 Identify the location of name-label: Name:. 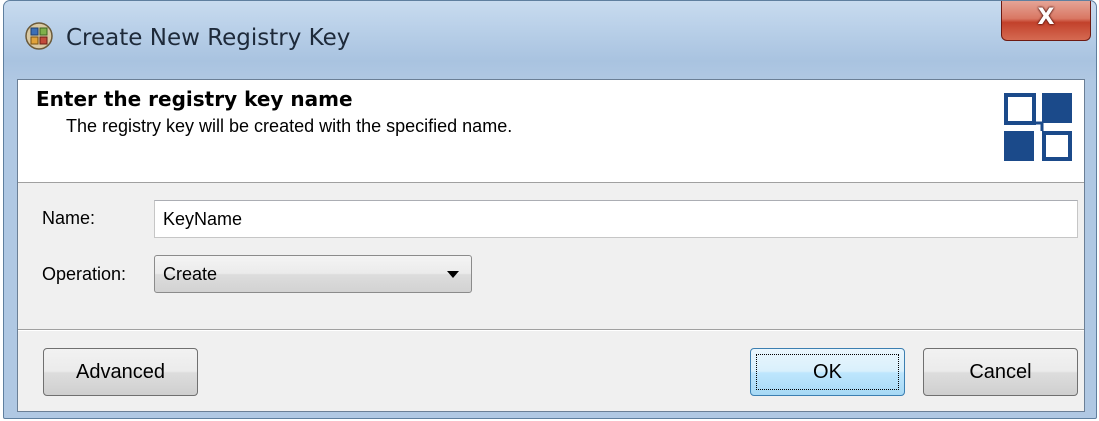
(69, 218).